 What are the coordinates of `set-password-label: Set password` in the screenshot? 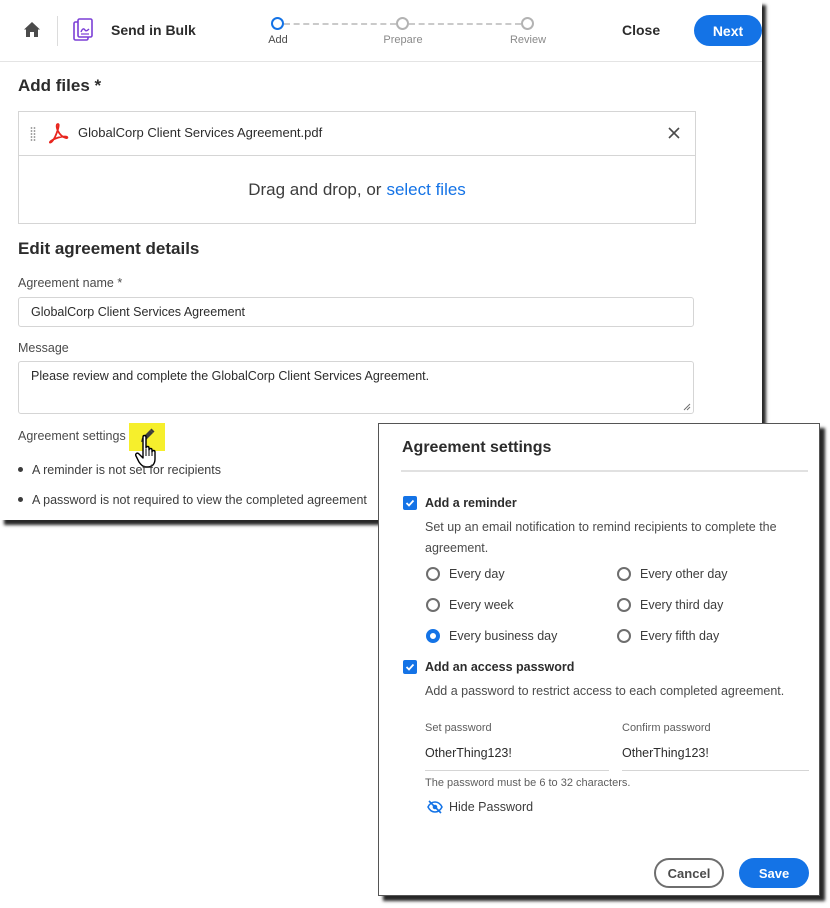 It's located at (458, 728).